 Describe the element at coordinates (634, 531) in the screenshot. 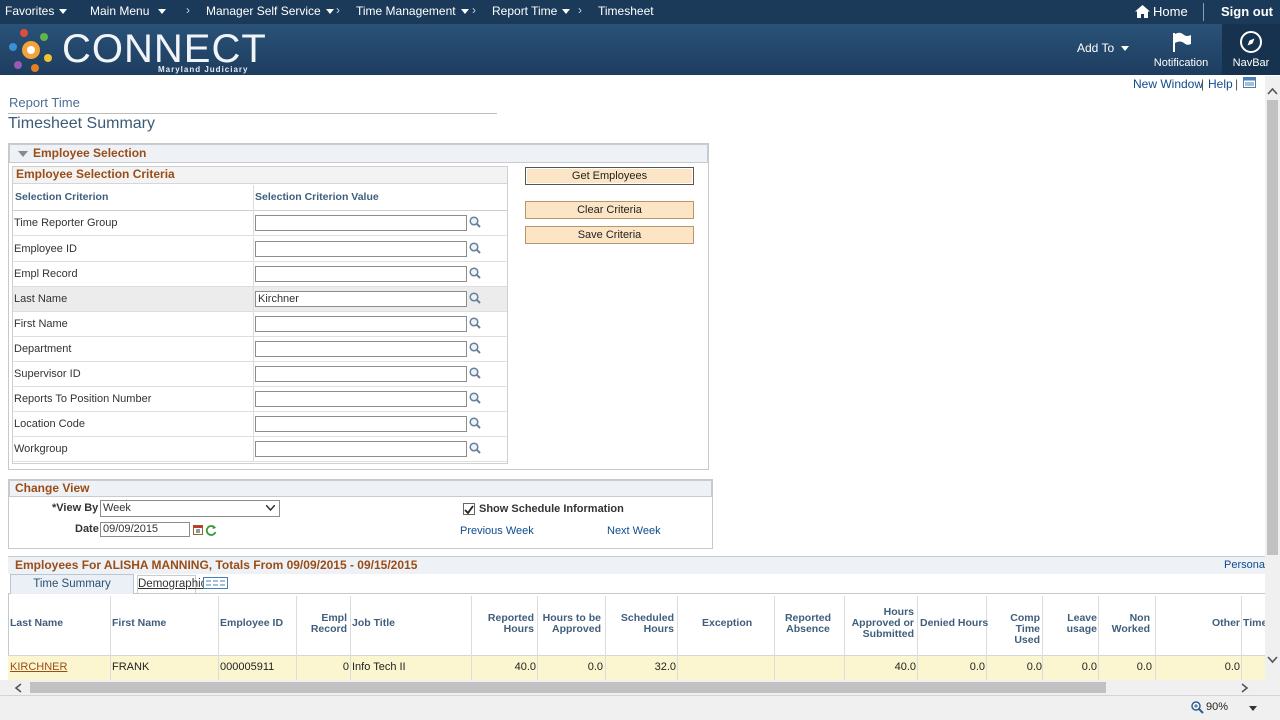

I see `next-week-link: Next Week` at that location.